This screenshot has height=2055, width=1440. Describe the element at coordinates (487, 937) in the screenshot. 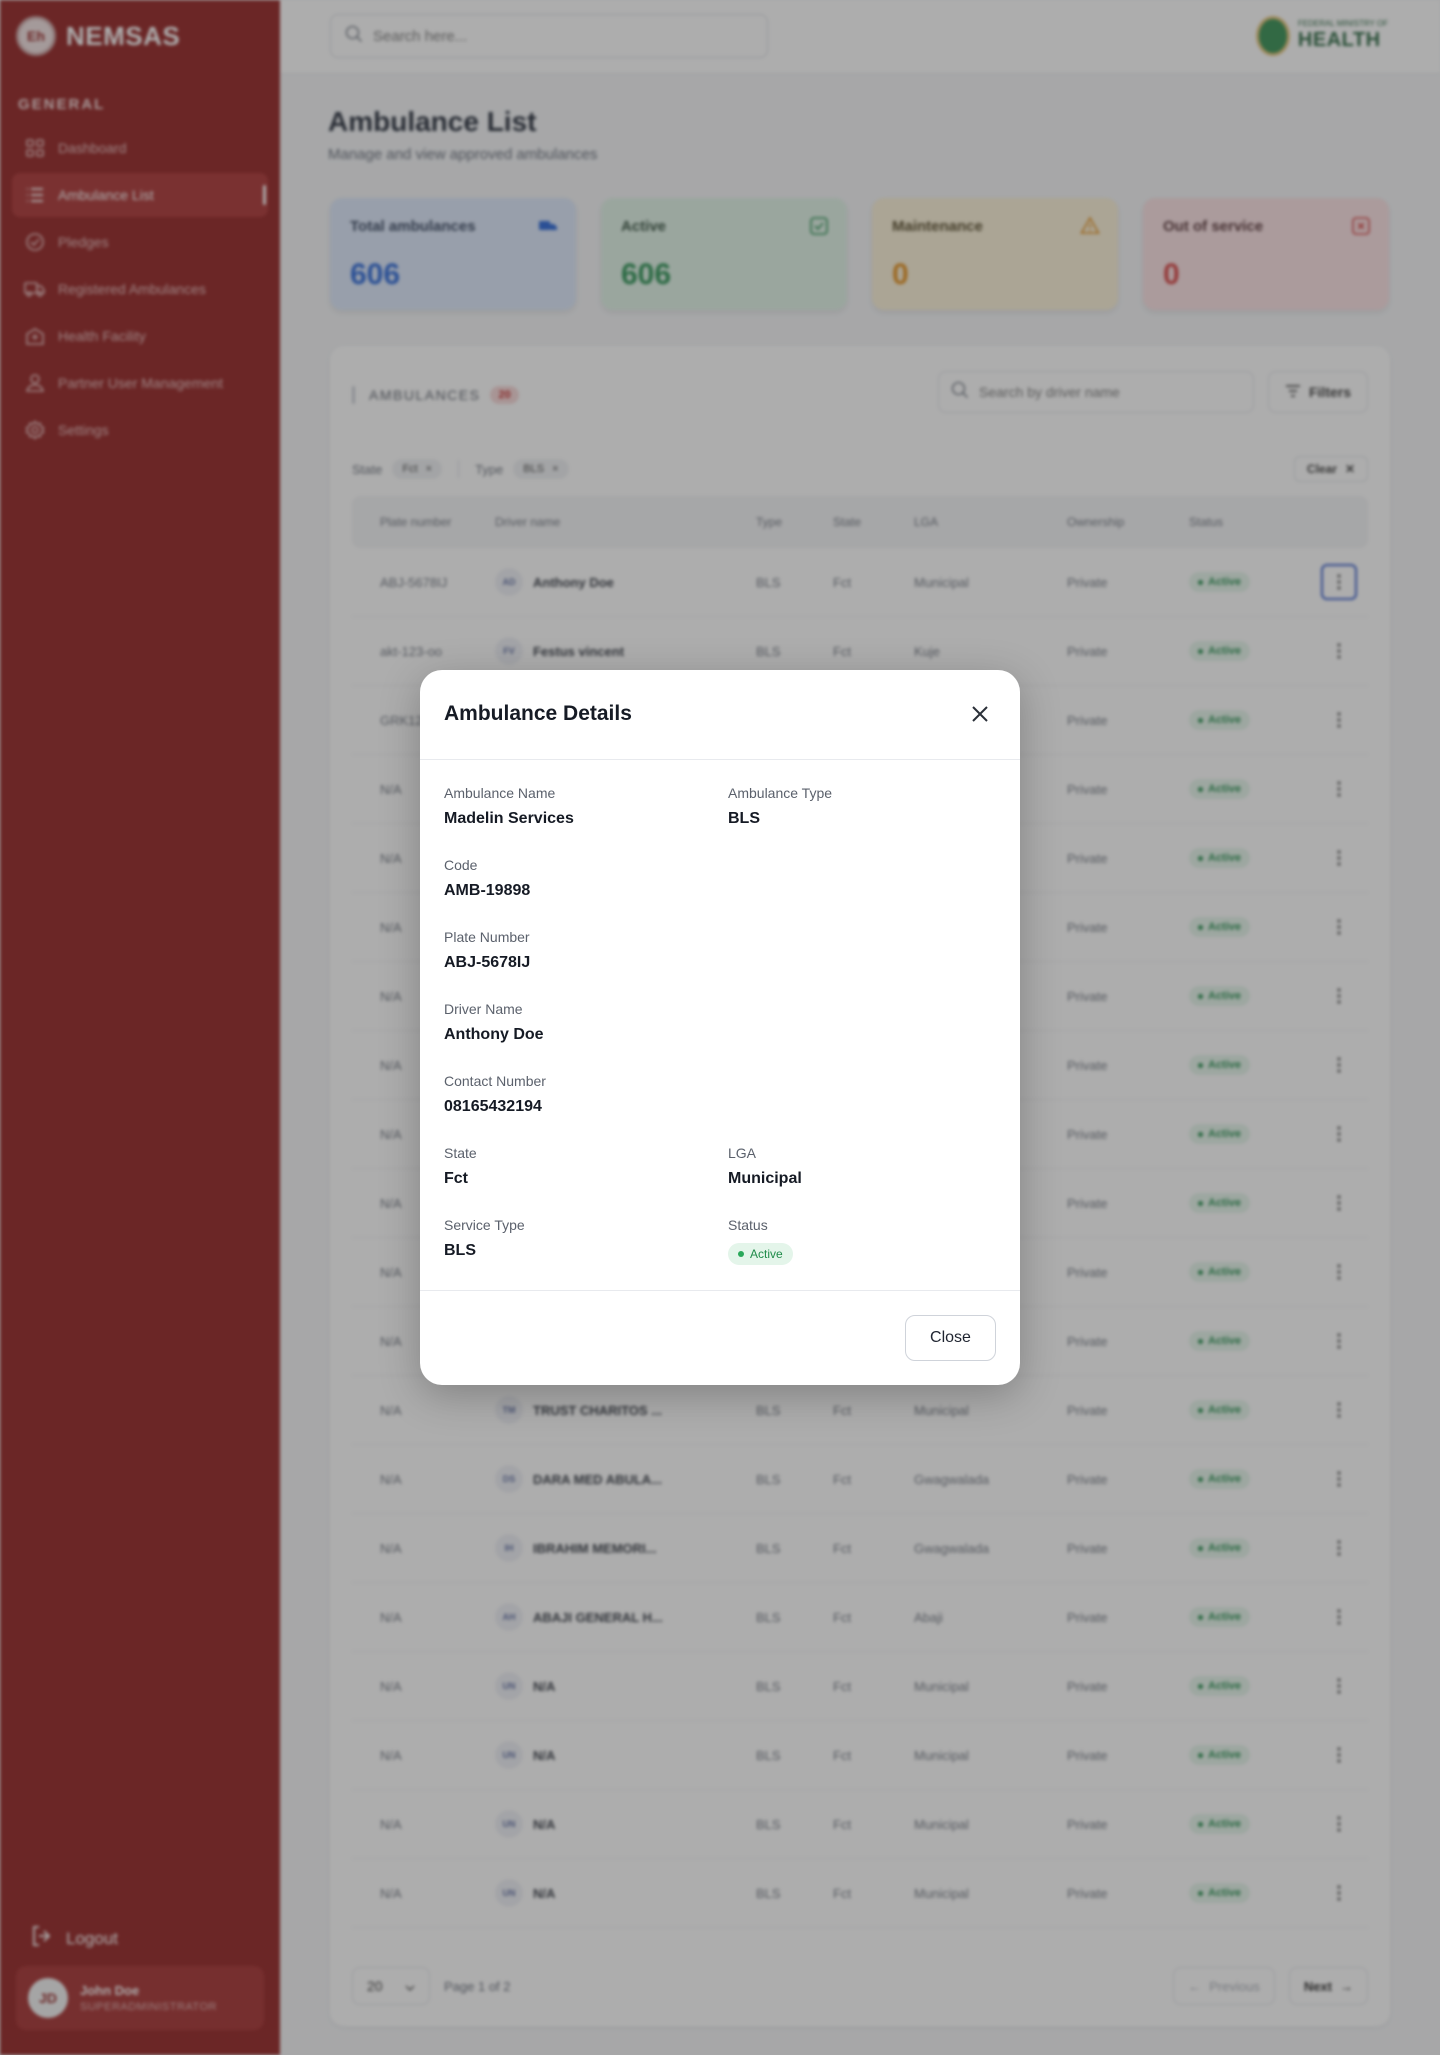

I see `field-label: Plate Number` at that location.